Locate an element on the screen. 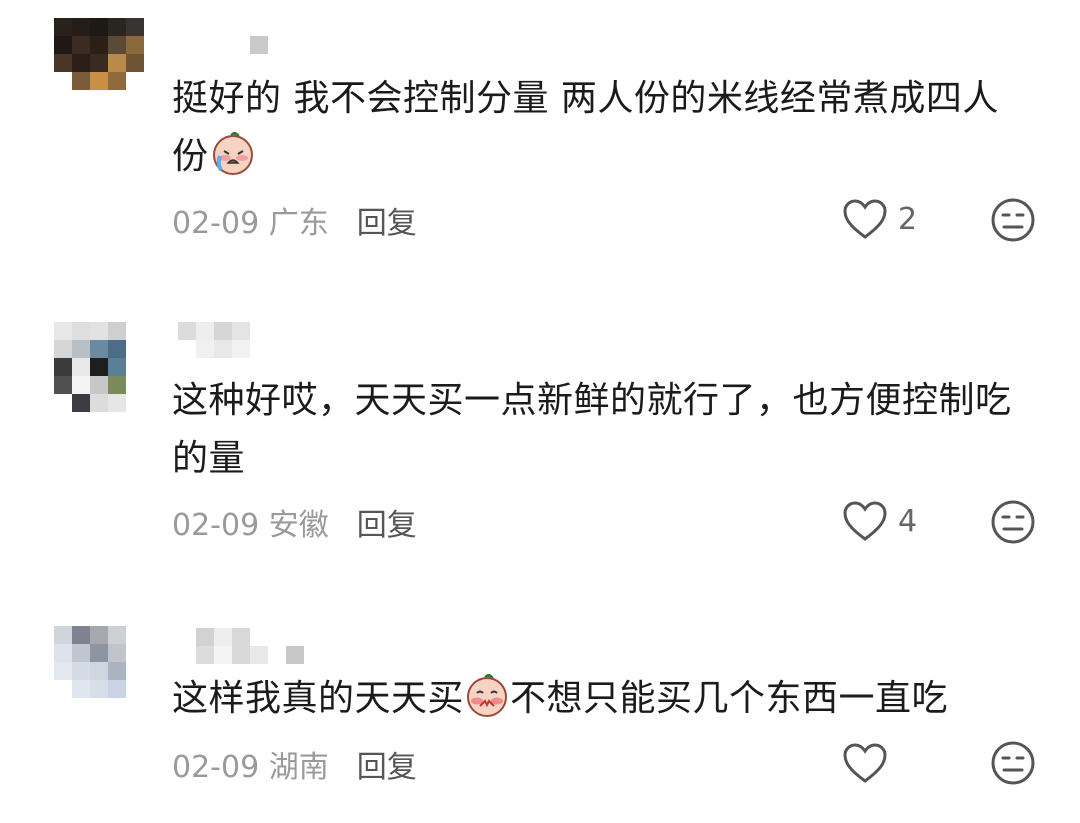 Image resolution: width=1080 pixels, height=823 pixels. comment-meta: 02-09 广东 回复 is located at coordinates (294, 220).